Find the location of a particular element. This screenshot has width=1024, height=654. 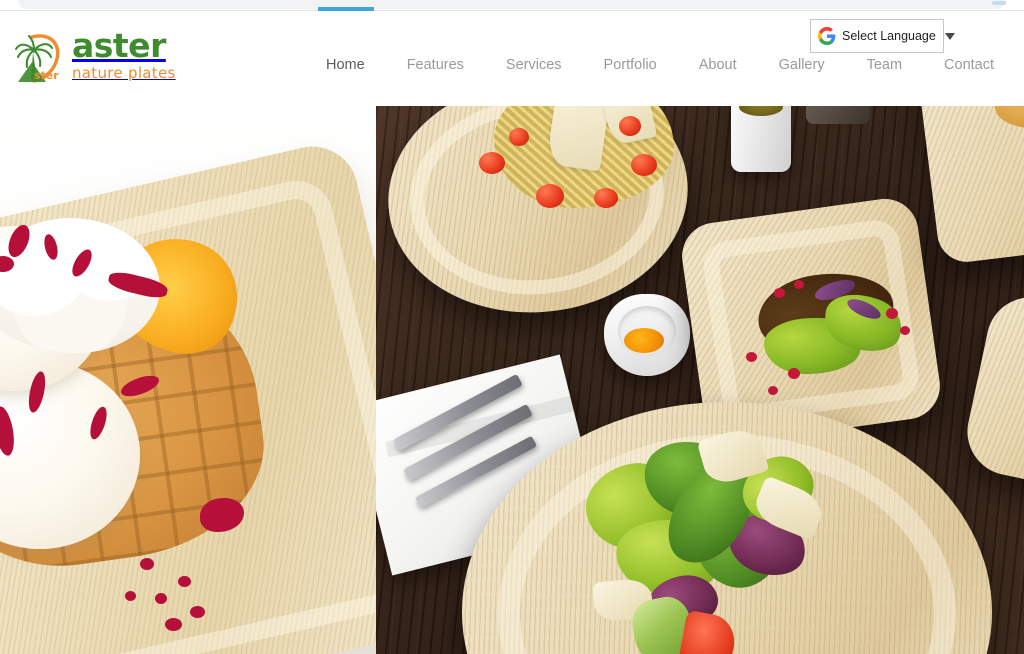

logo-tagline: nature plates is located at coordinates (124, 73).